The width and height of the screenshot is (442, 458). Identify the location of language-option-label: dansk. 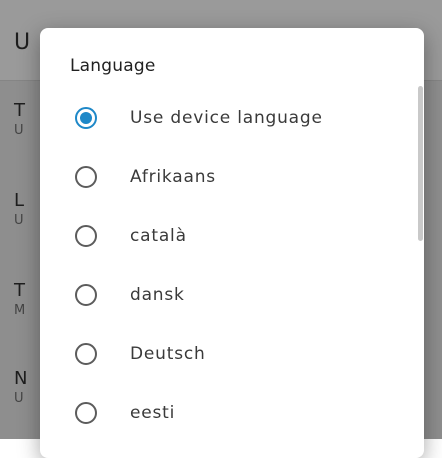
(157, 294).